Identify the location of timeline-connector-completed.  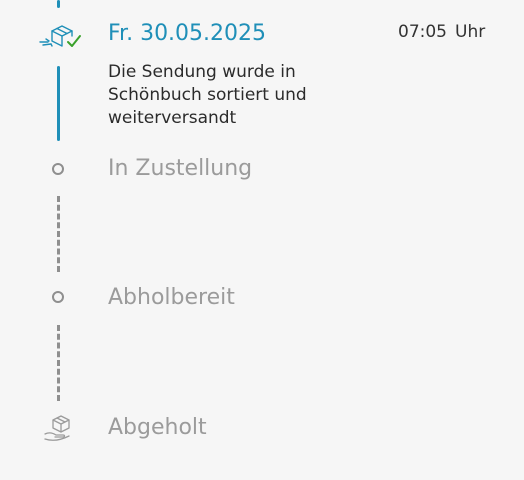
(58, 103).